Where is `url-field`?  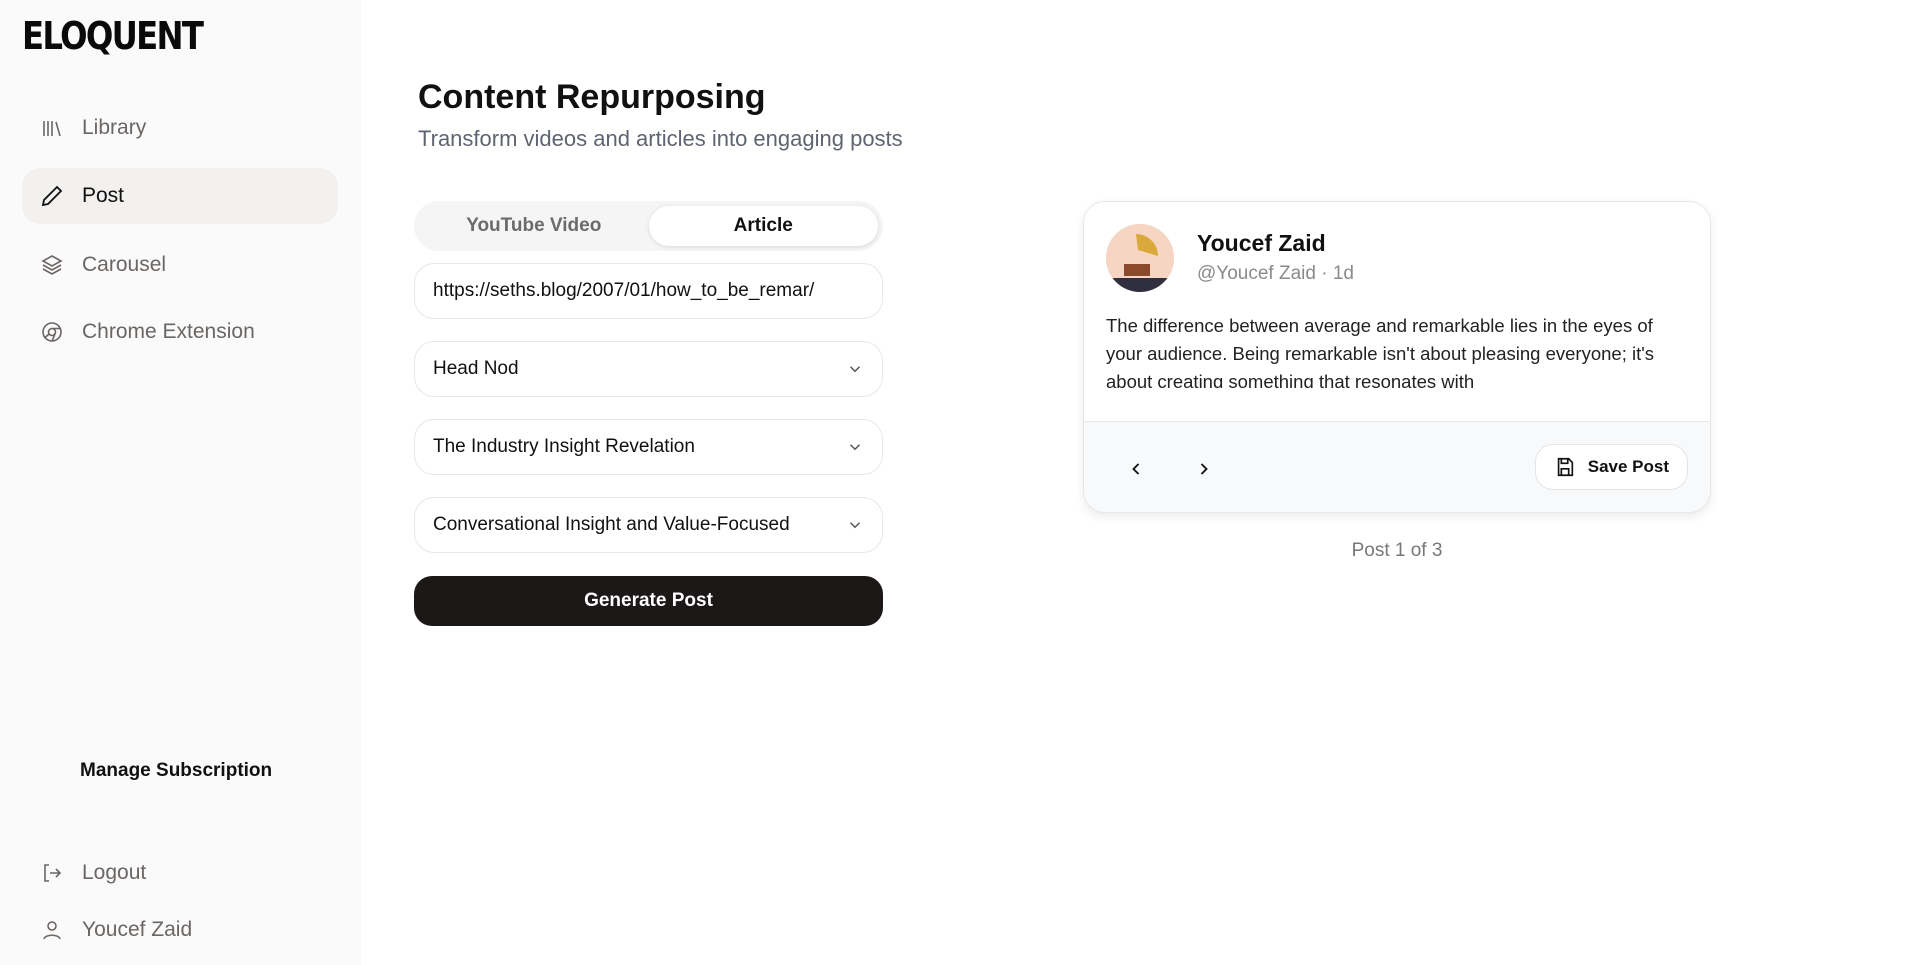
url-field is located at coordinates (648, 291).